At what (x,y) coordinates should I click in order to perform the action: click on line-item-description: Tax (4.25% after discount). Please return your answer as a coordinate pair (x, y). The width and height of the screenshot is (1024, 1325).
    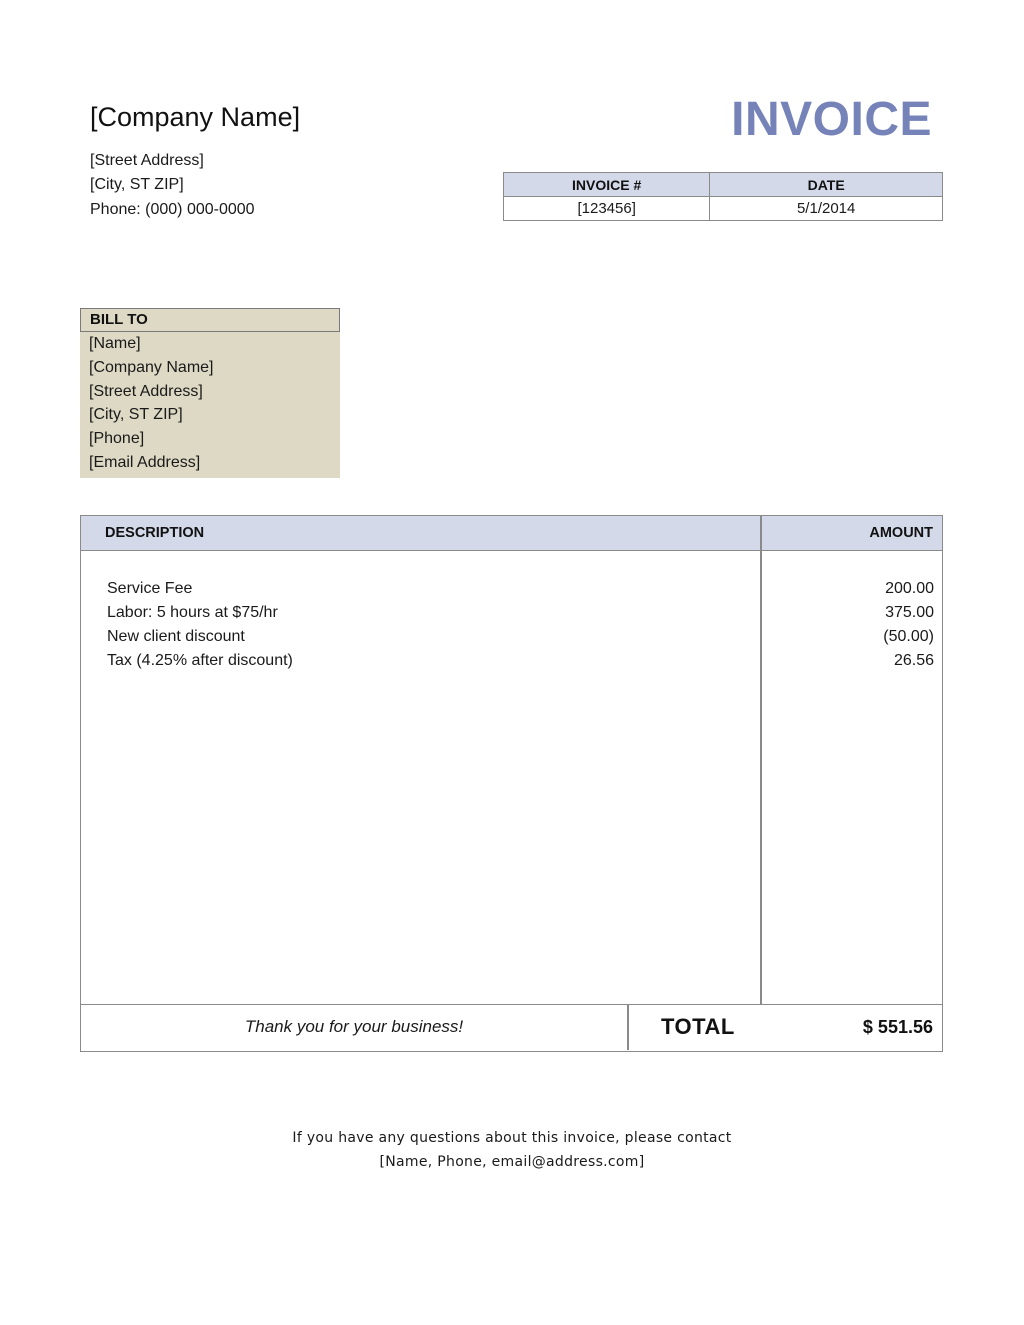
    Looking at the image, I should click on (200, 660).